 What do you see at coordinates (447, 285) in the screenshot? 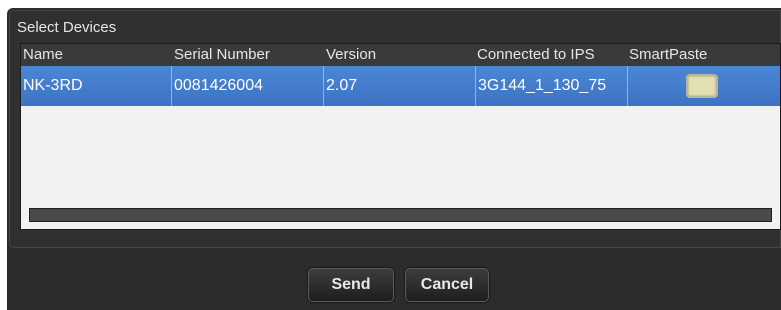
I see `cancel-button: Cancel` at bounding box center [447, 285].